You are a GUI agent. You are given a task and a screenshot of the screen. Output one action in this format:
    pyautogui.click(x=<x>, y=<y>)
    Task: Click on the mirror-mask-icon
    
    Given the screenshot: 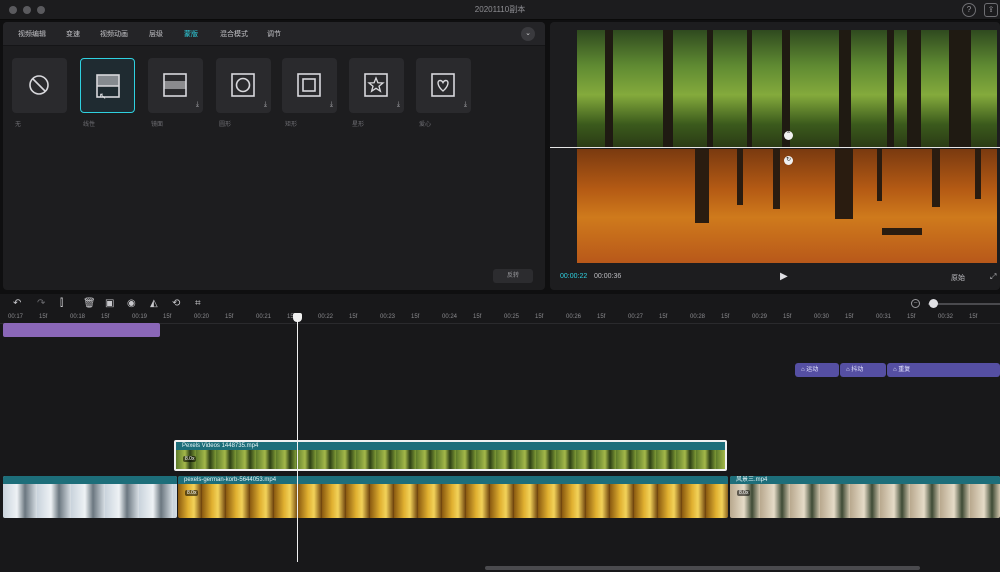 What is the action you would take?
    pyautogui.click(x=175, y=85)
    